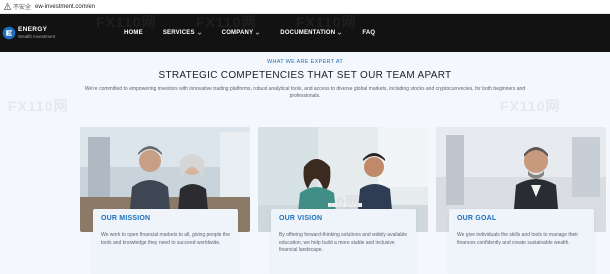 The image size is (610, 274). What do you see at coordinates (368, 33) in the screenshot?
I see `nav-item-faq: FAQ` at bounding box center [368, 33].